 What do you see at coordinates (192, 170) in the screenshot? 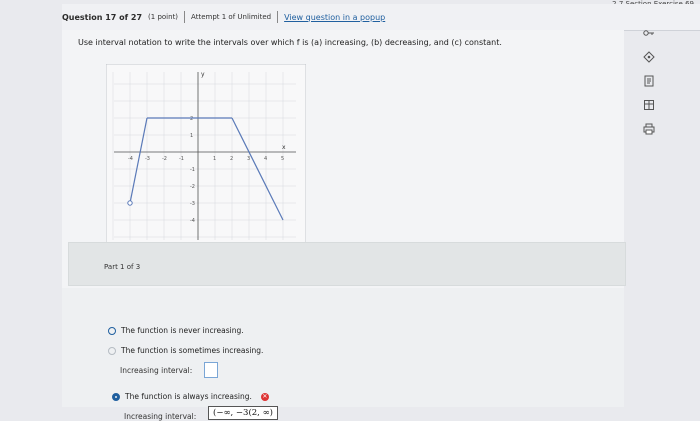
I see `y-tick-label: -1` at bounding box center [192, 170].